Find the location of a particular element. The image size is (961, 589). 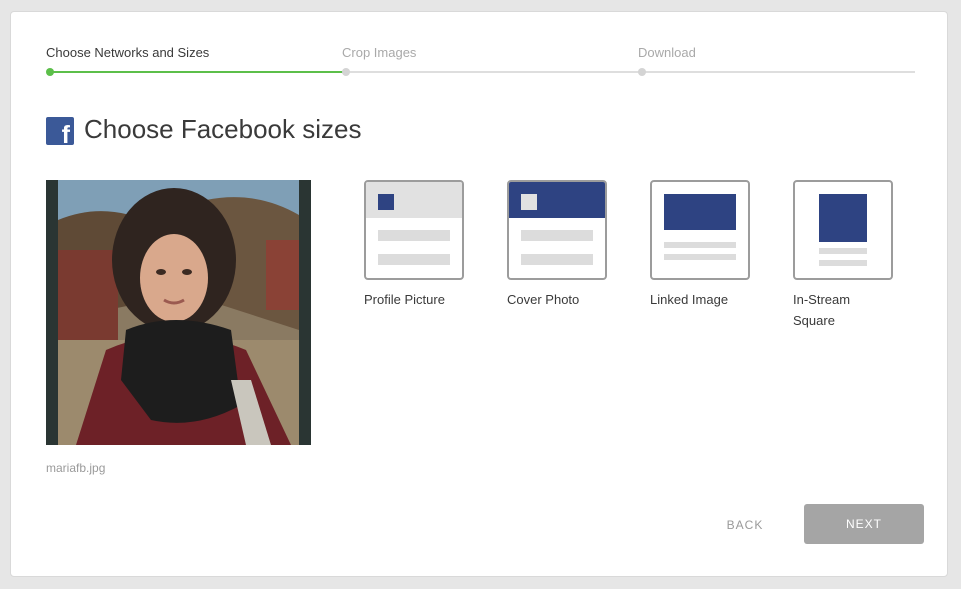

option-label: Cover Photo is located at coordinates (543, 299).